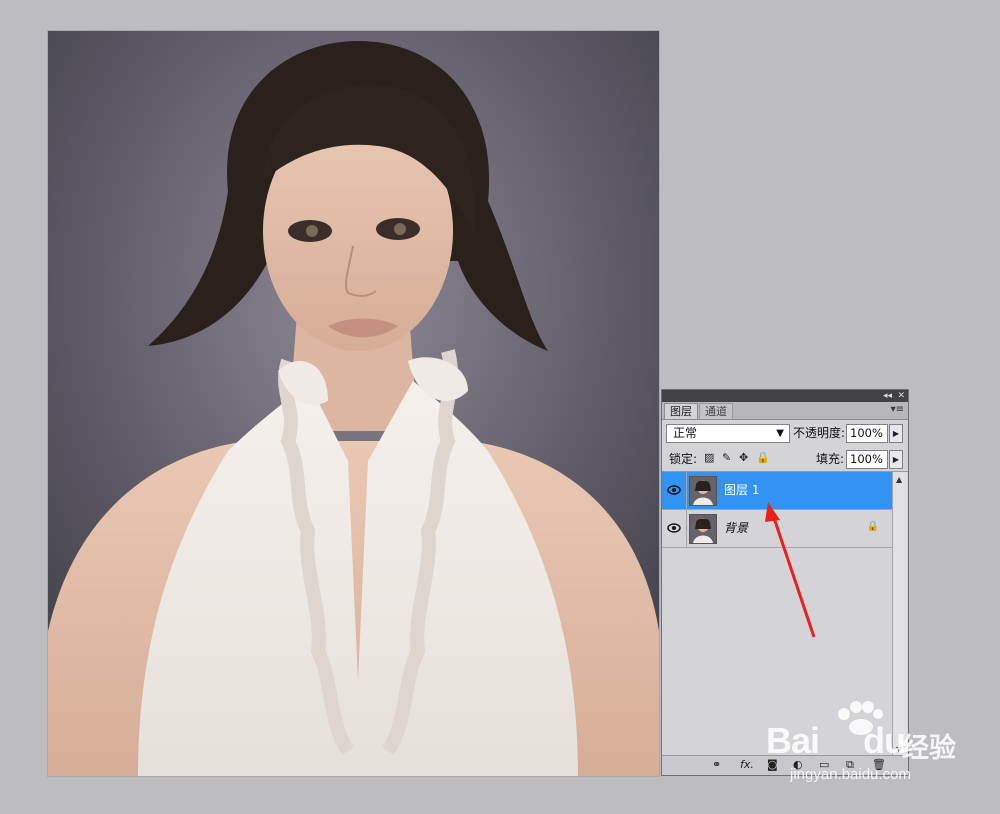 This screenshot has width=1000, height=814. Describe the element at coordinates (929, 748) in the screenshot. I see `watermark-suffix: 经验` at that location.